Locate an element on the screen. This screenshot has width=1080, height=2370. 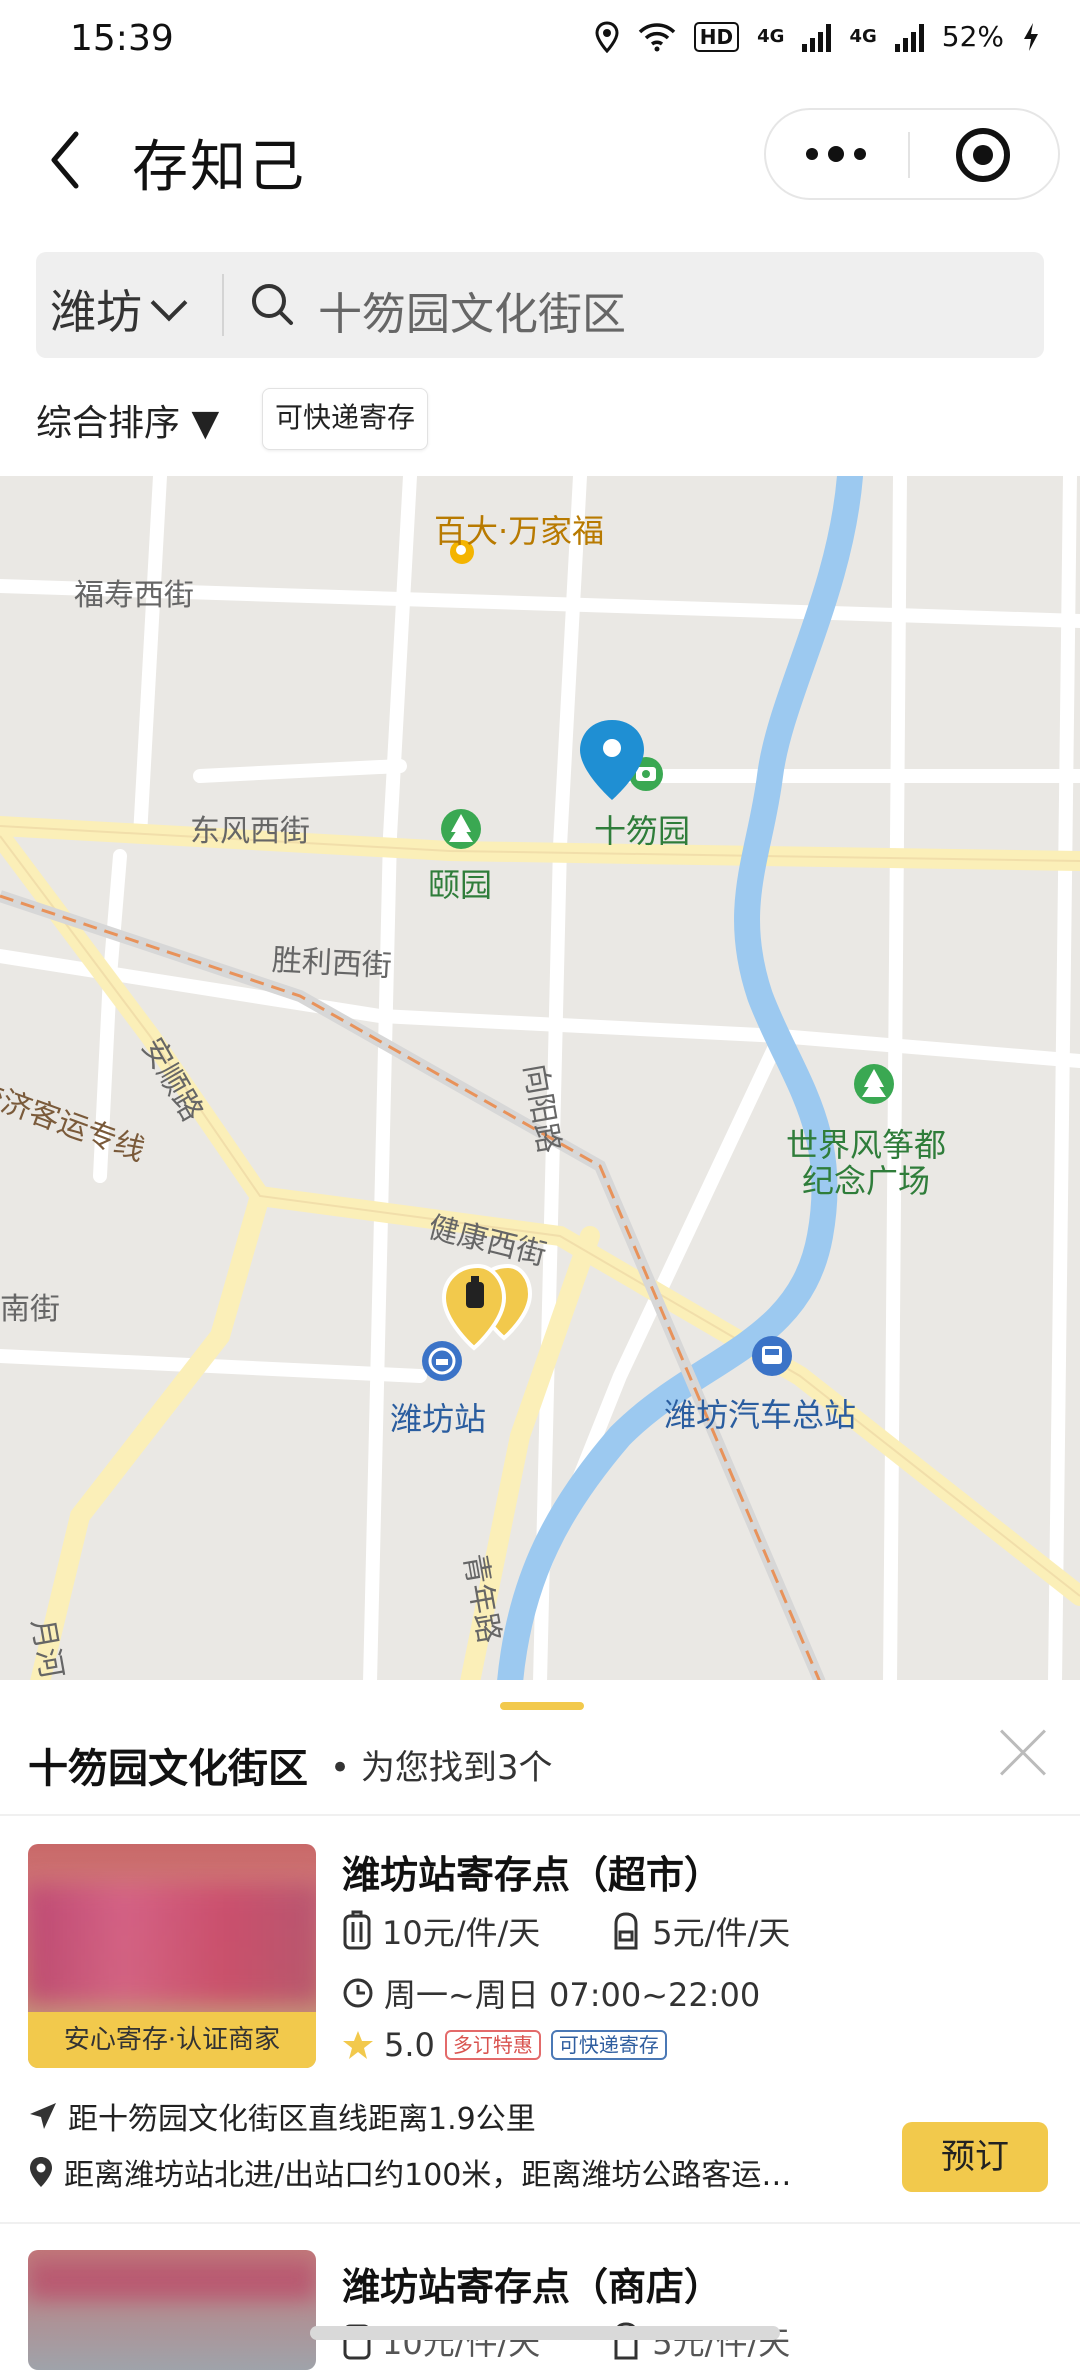
miniapp-capsule is located at coordinates (912, 154).